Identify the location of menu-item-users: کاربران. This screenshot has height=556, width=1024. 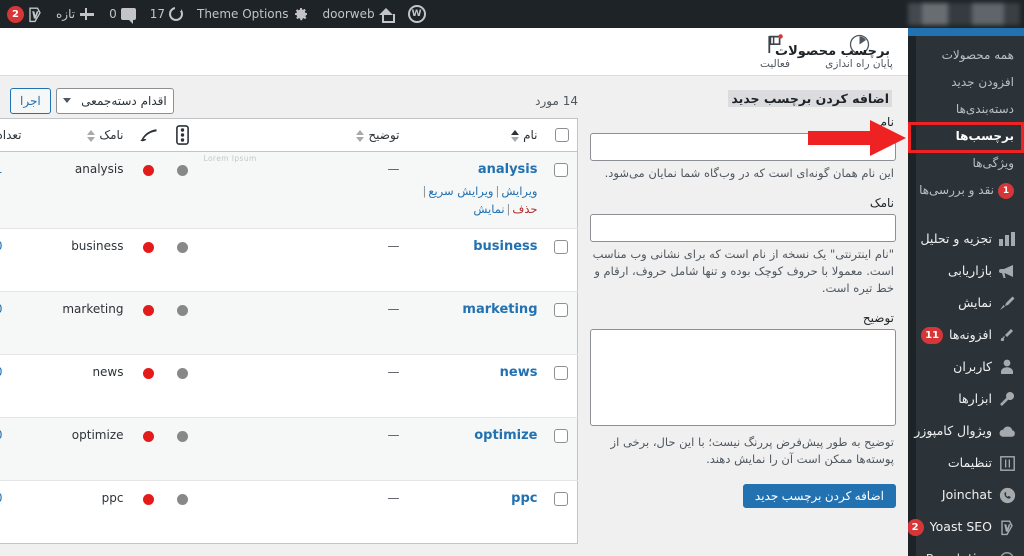
(966, 367).